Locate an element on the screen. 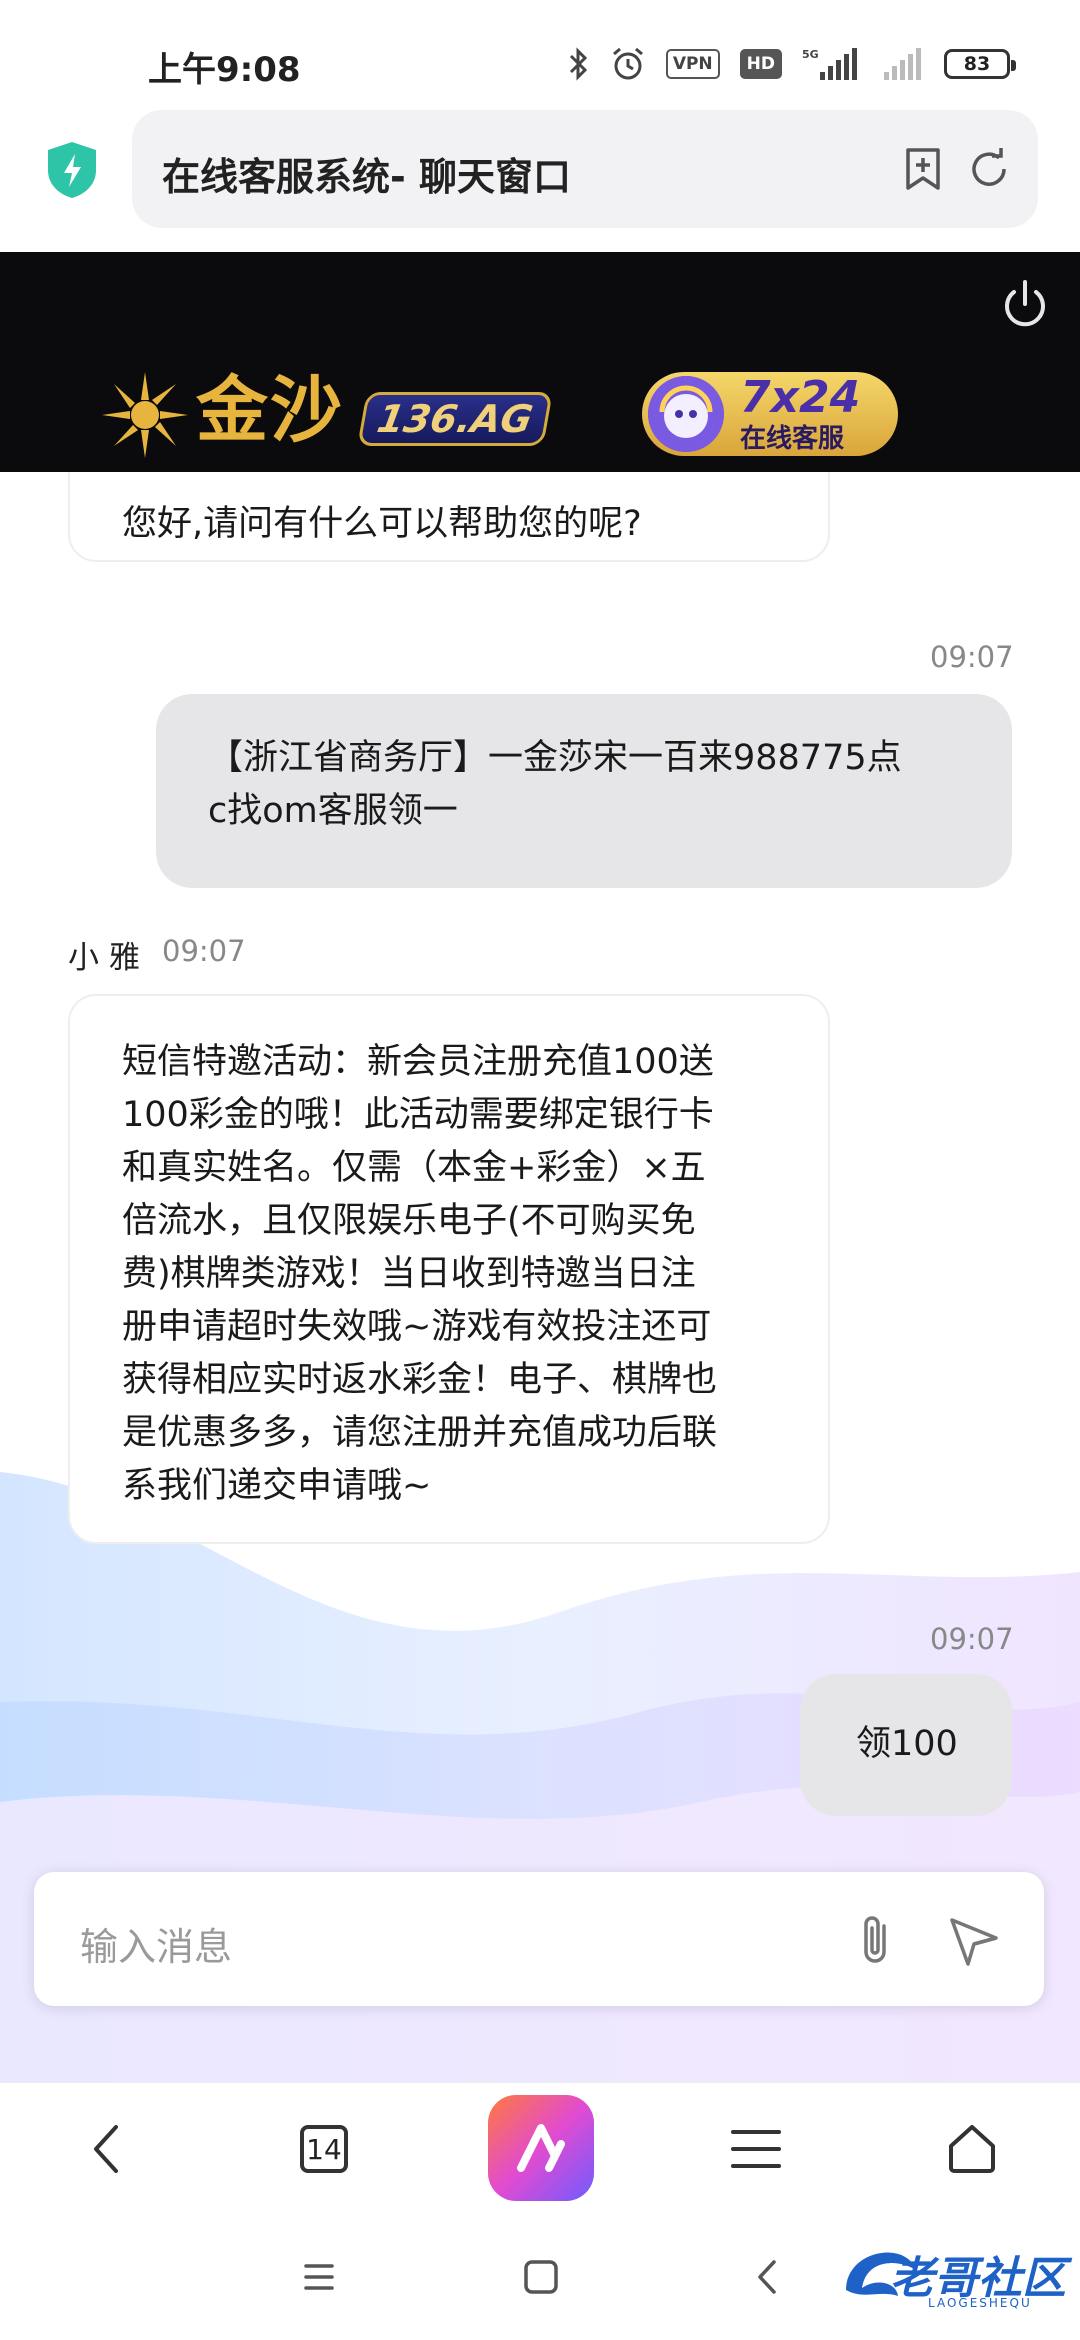 This screenshot has height=2340, width=1080. message-line: 和真实姓名。仅需（本金+彩金）×五 is located at coordinates (414, 1168).